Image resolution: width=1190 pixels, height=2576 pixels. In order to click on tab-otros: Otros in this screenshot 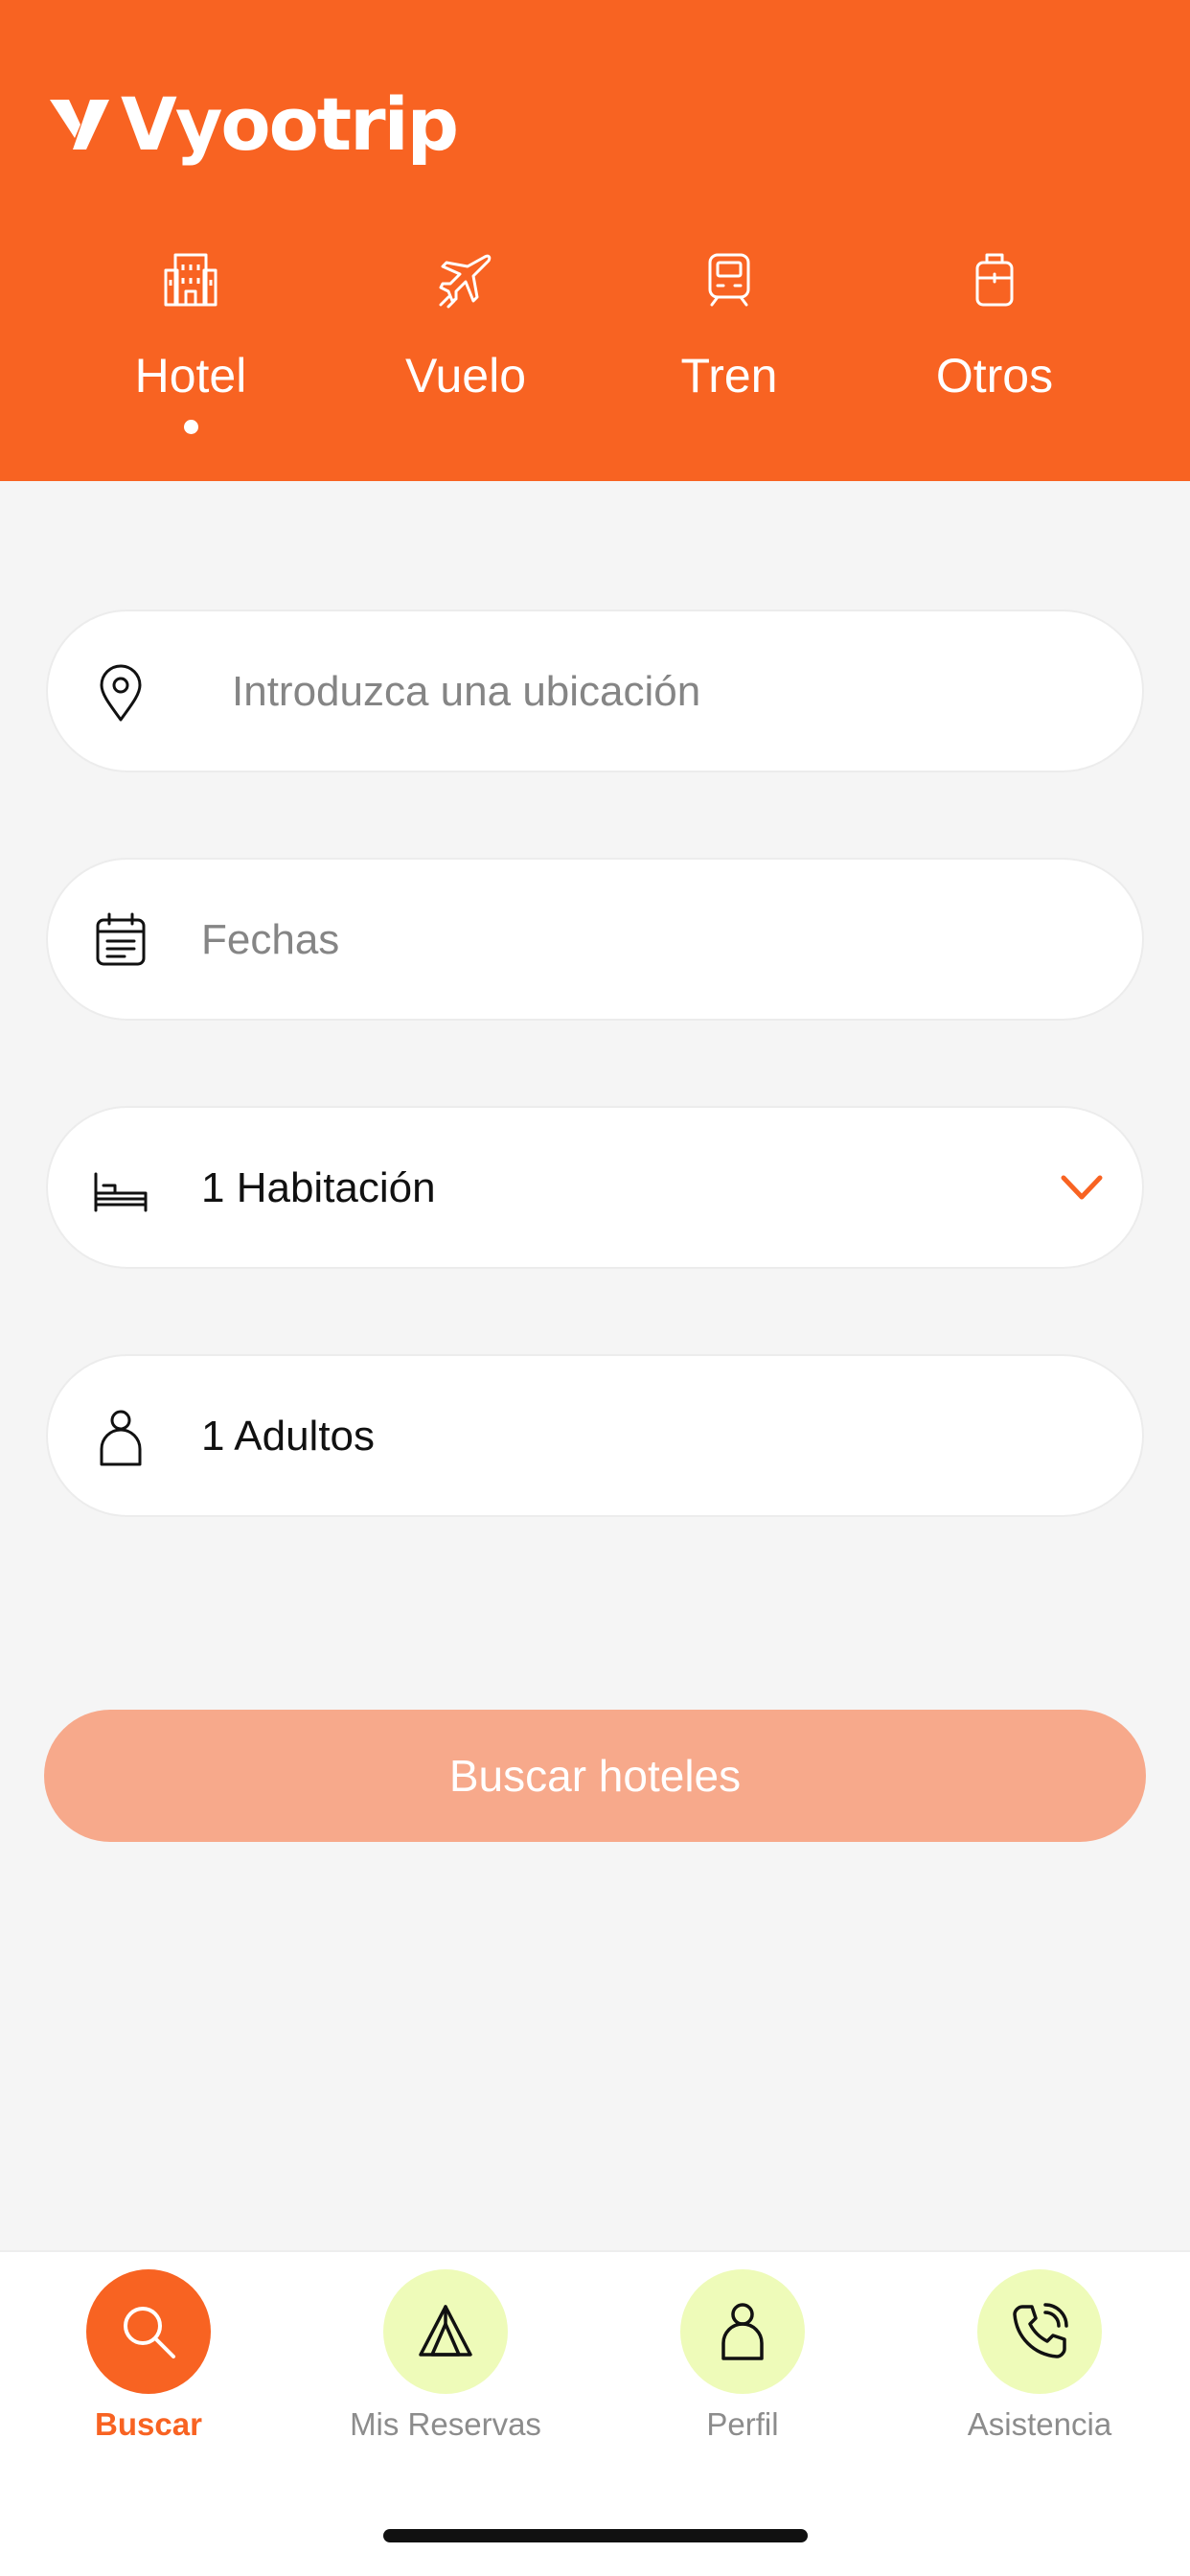, I will do `click(995, 340)`.